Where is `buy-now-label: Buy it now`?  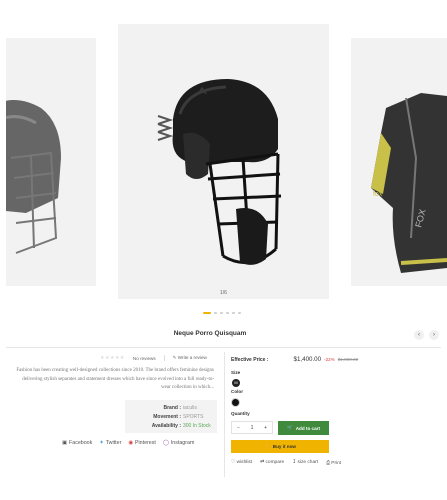
buy-now-label: Buy it now is located at coordinates (284, 446).